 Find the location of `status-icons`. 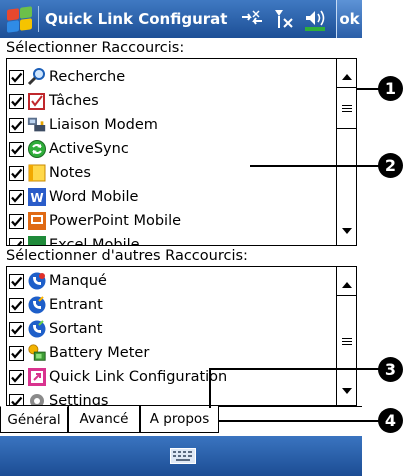

status-icons is located at coordinates (284, 19).